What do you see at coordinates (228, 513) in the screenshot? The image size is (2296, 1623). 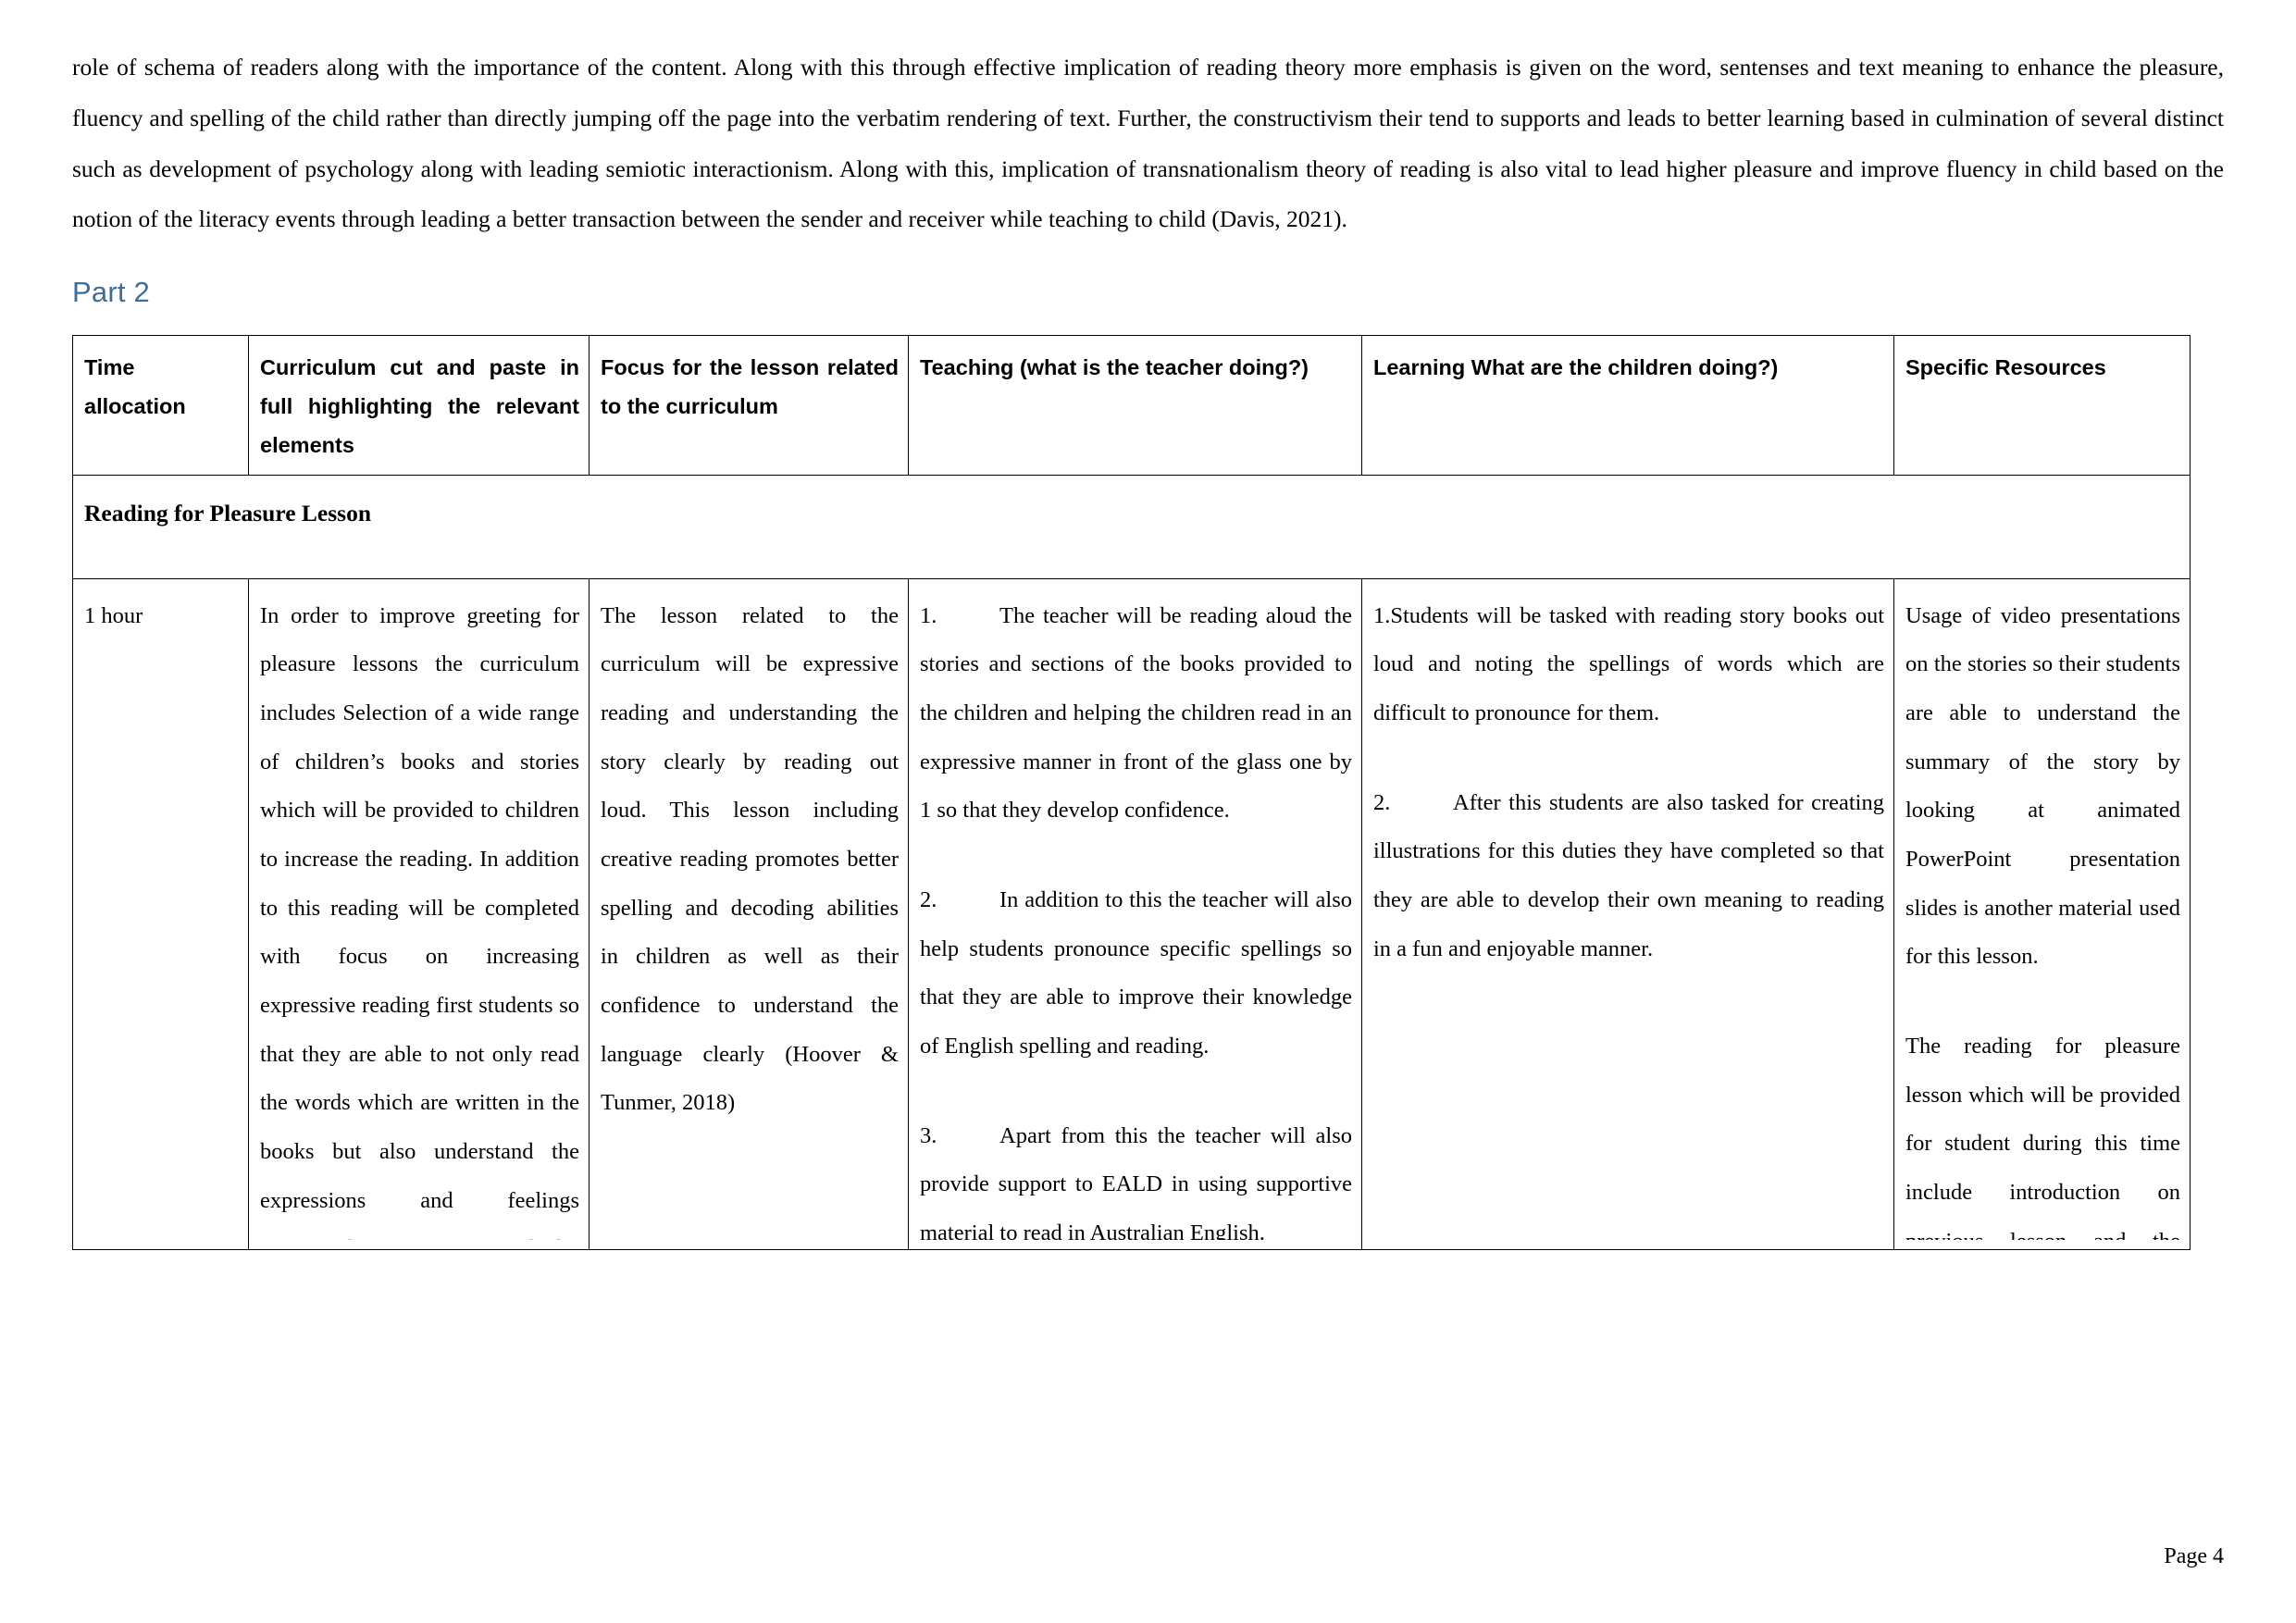 I see `section-row-label: Reading for Pleasure Lesson` at bounding box center [228, 513].